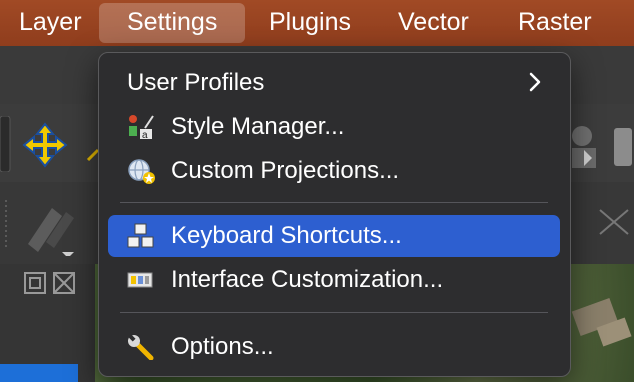 The height and width of the screenshot is (382, 634). I want to click on menu-vector: Vector, so click(433, 23).